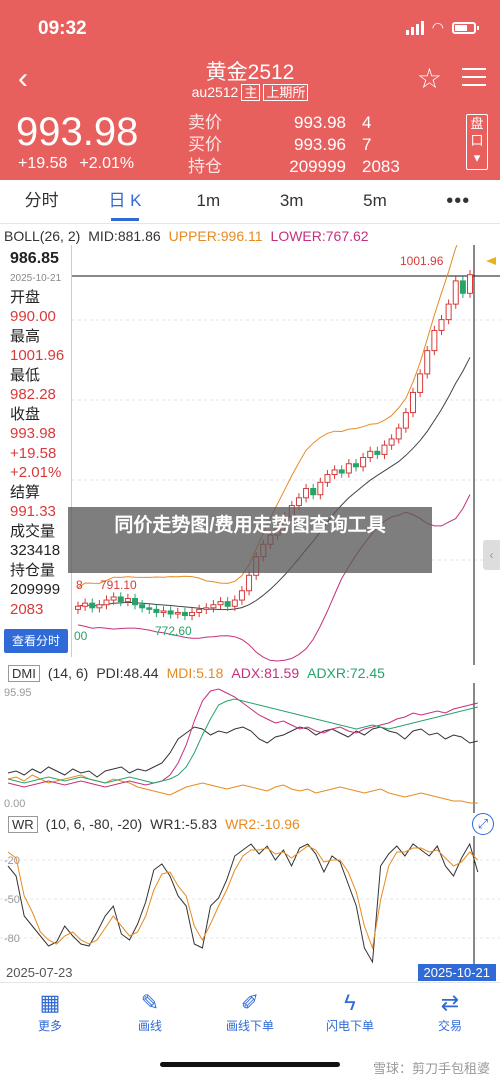  Describe the element at coordinates (107, 163) in the screenshot. I see `change-pct: +2.01%` at that location.